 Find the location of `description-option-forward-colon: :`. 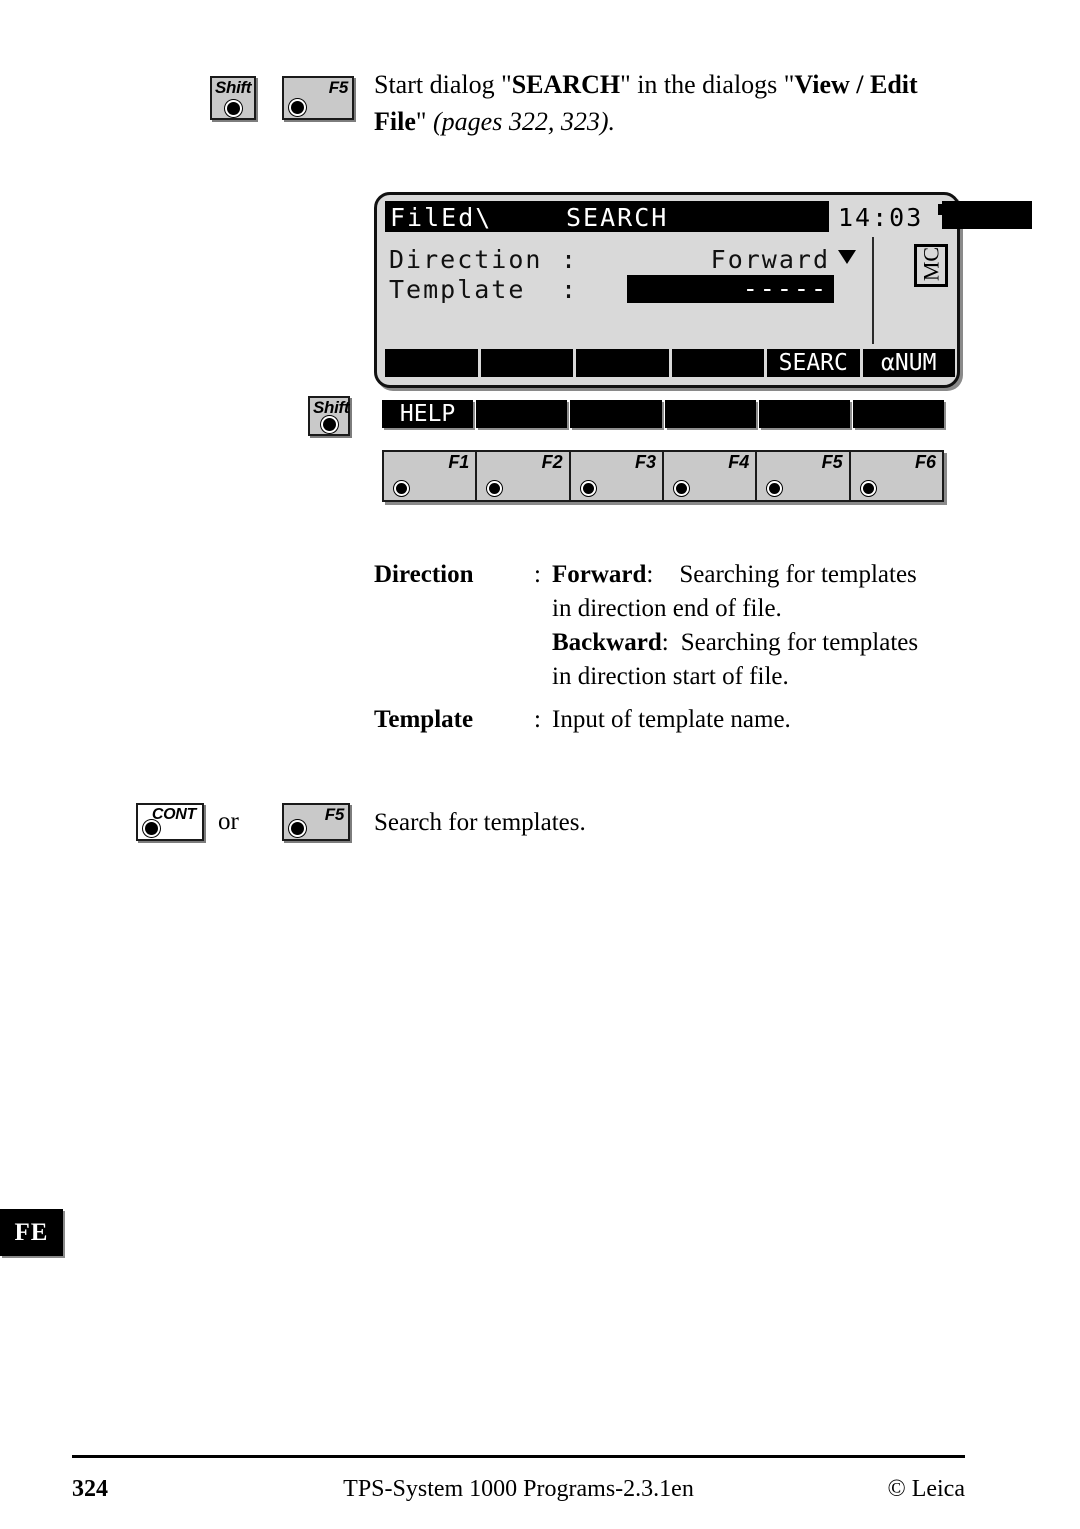

description-option-forward-colon: : is located at coordinates (650, 574).